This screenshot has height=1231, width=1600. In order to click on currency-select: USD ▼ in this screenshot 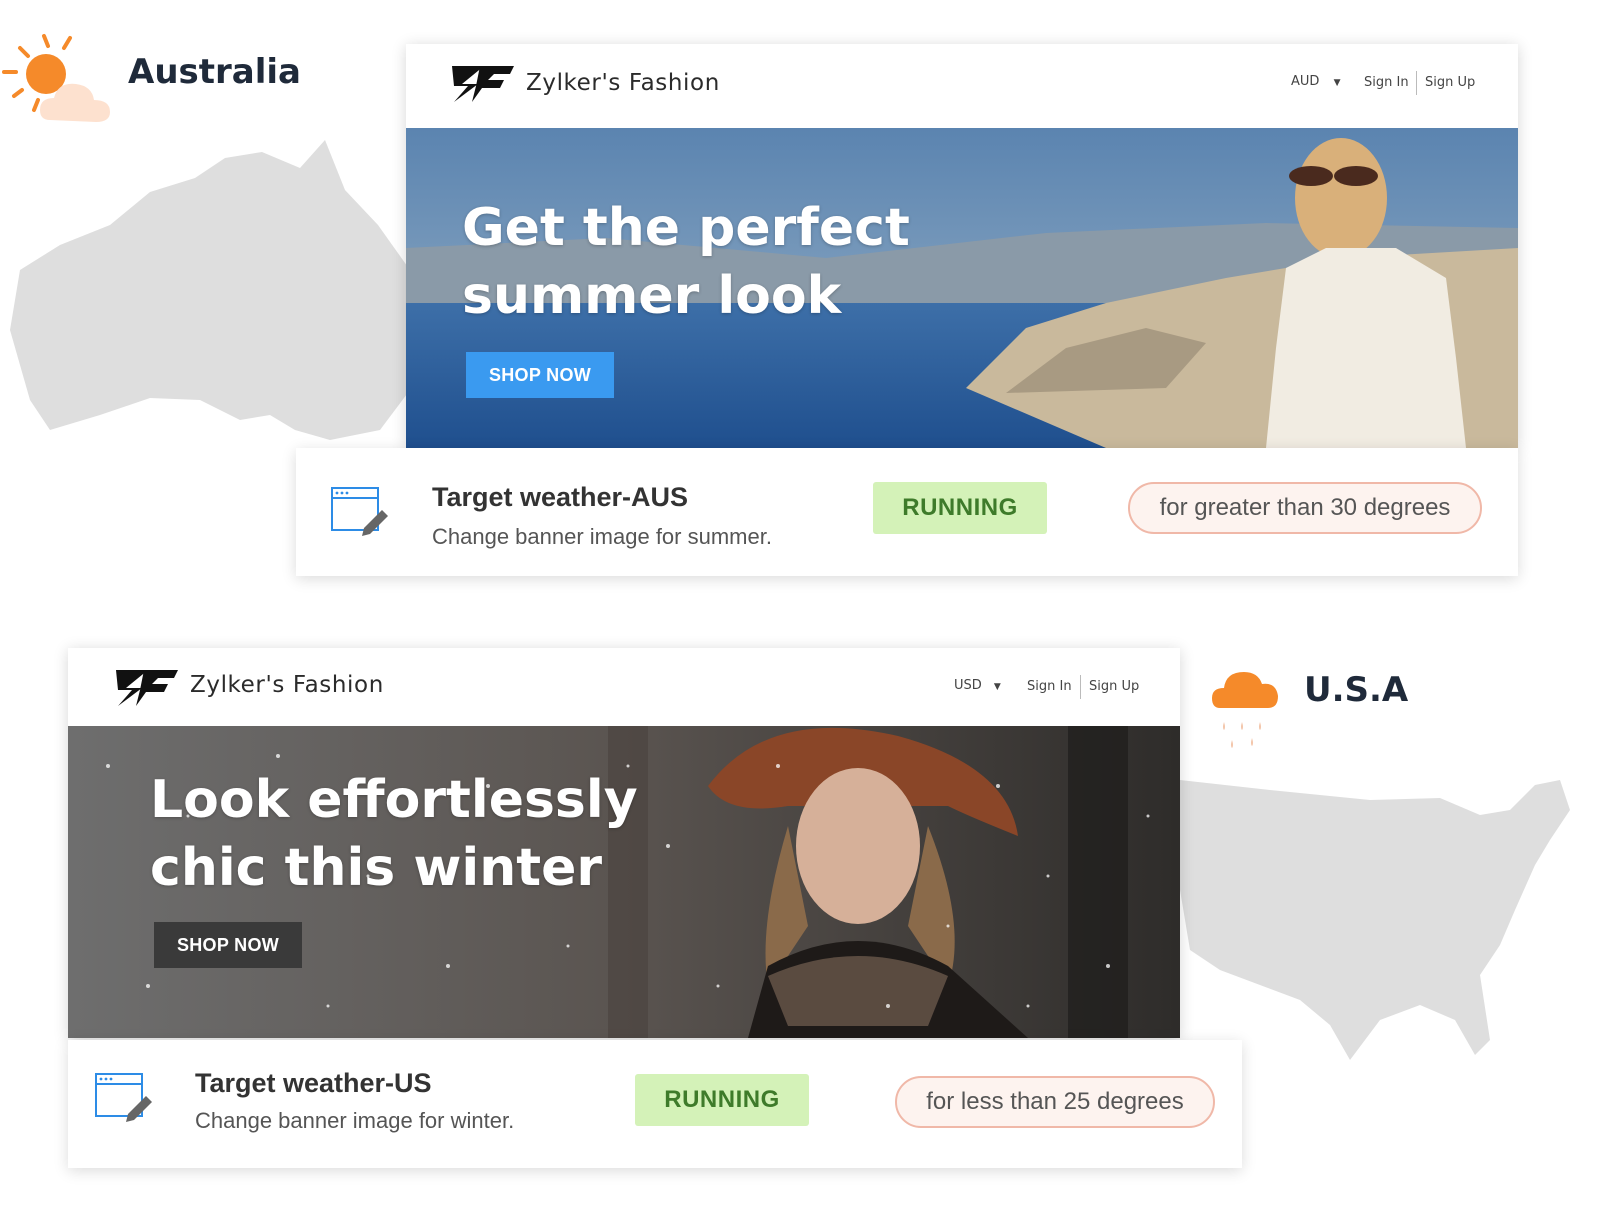, I will do `click(977, 685)`.